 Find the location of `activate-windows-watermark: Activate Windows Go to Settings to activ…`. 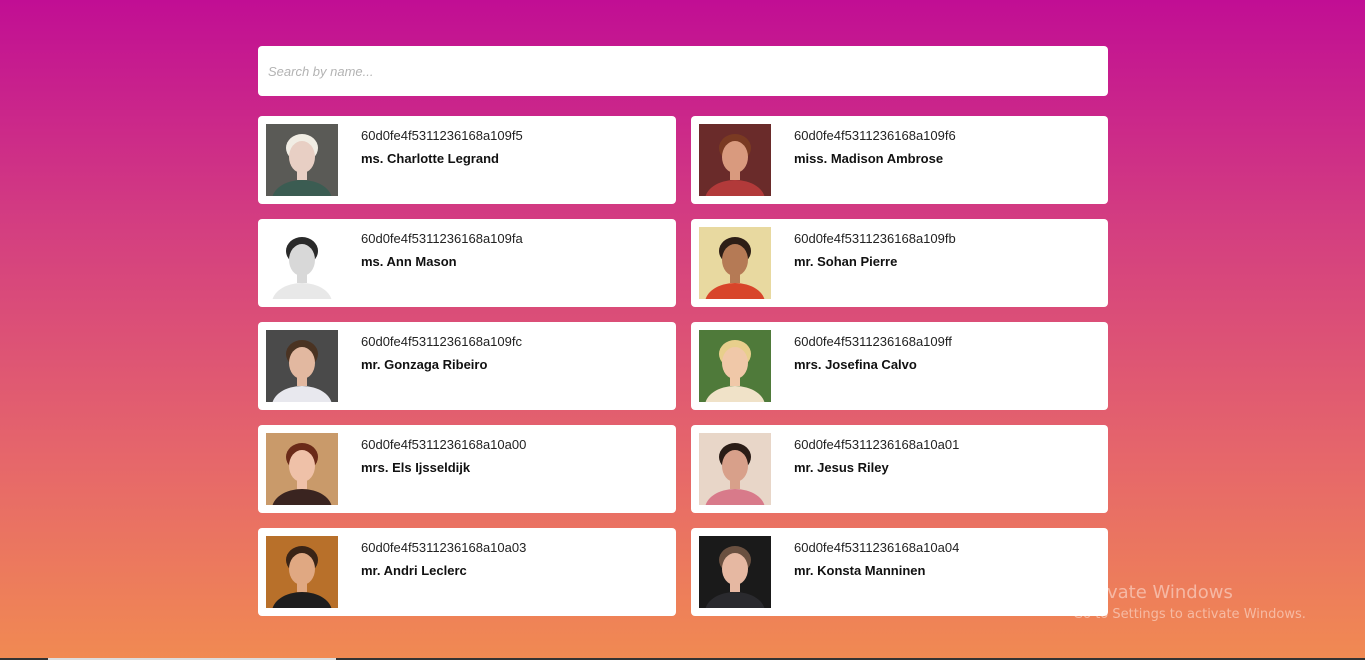

activate-windows-watermark: Activate Windows Go to Settings to activ… is located at coordinates (1189, 602).